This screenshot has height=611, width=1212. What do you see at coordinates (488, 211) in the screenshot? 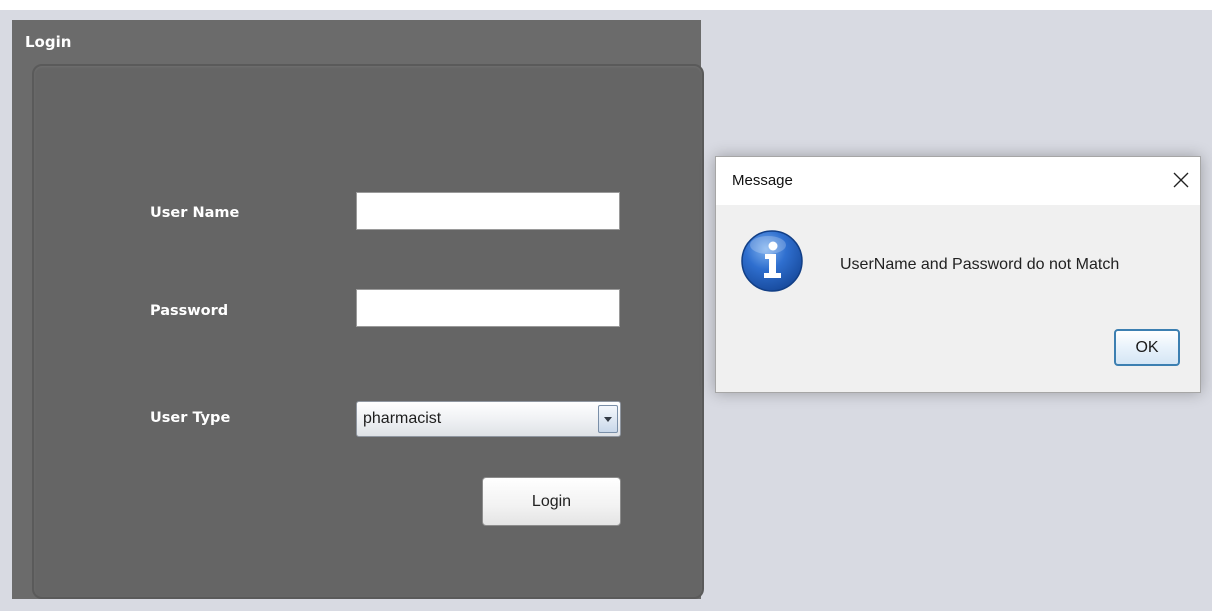
I see `username-field` at bounding box center [488, 211].